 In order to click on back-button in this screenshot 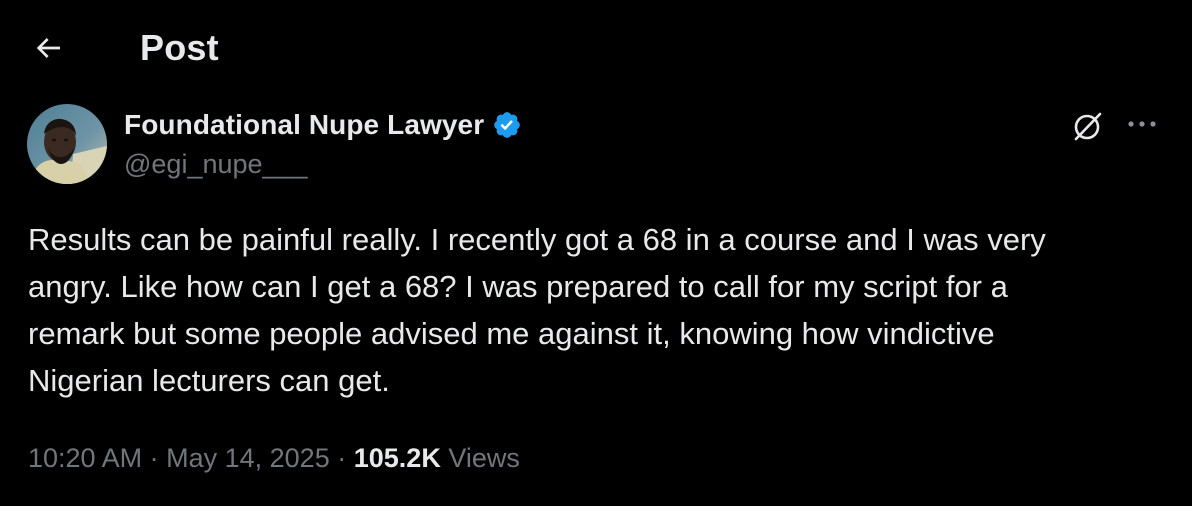, I will do `click(48, 48)`.